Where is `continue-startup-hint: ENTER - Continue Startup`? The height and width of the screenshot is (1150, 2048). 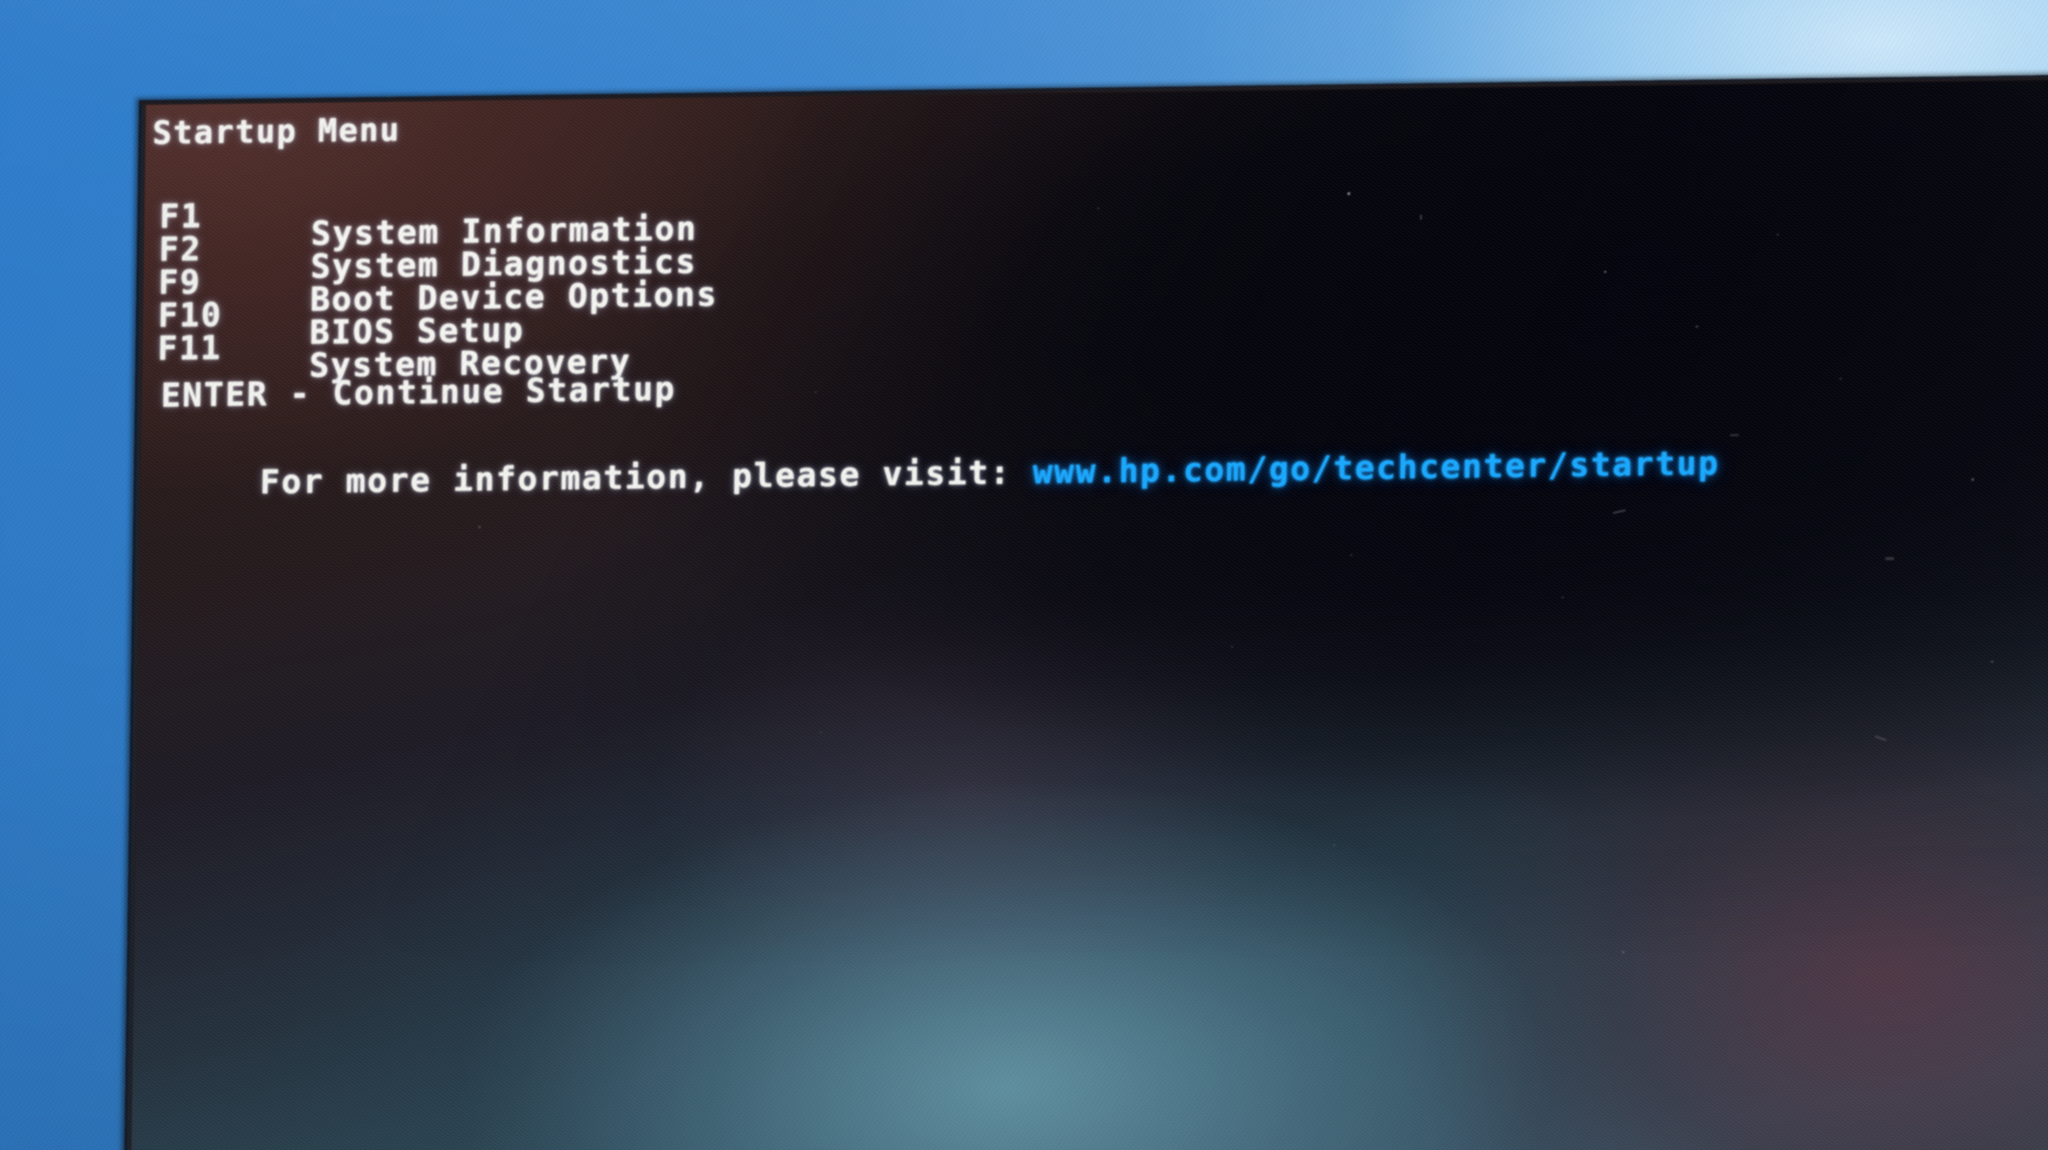 continue-startup-hint: ENTER - Continue Startup is located at coordinates (419, 392).